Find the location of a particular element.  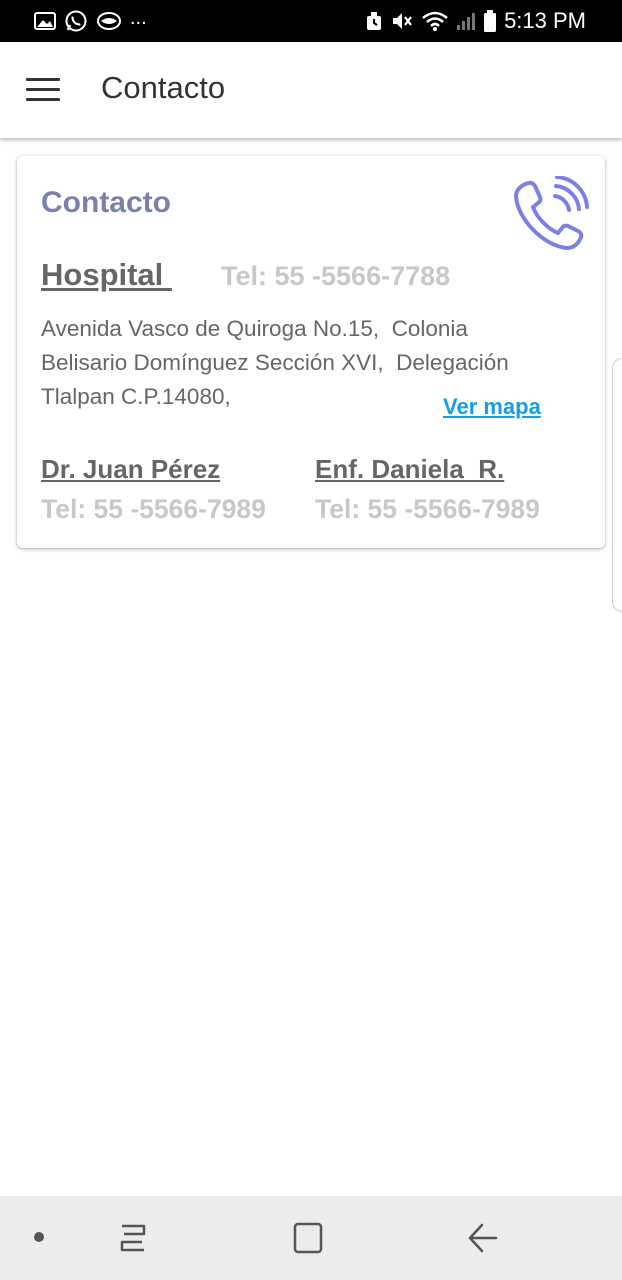

whatsapp-icon is located at coordinates (76, 21).